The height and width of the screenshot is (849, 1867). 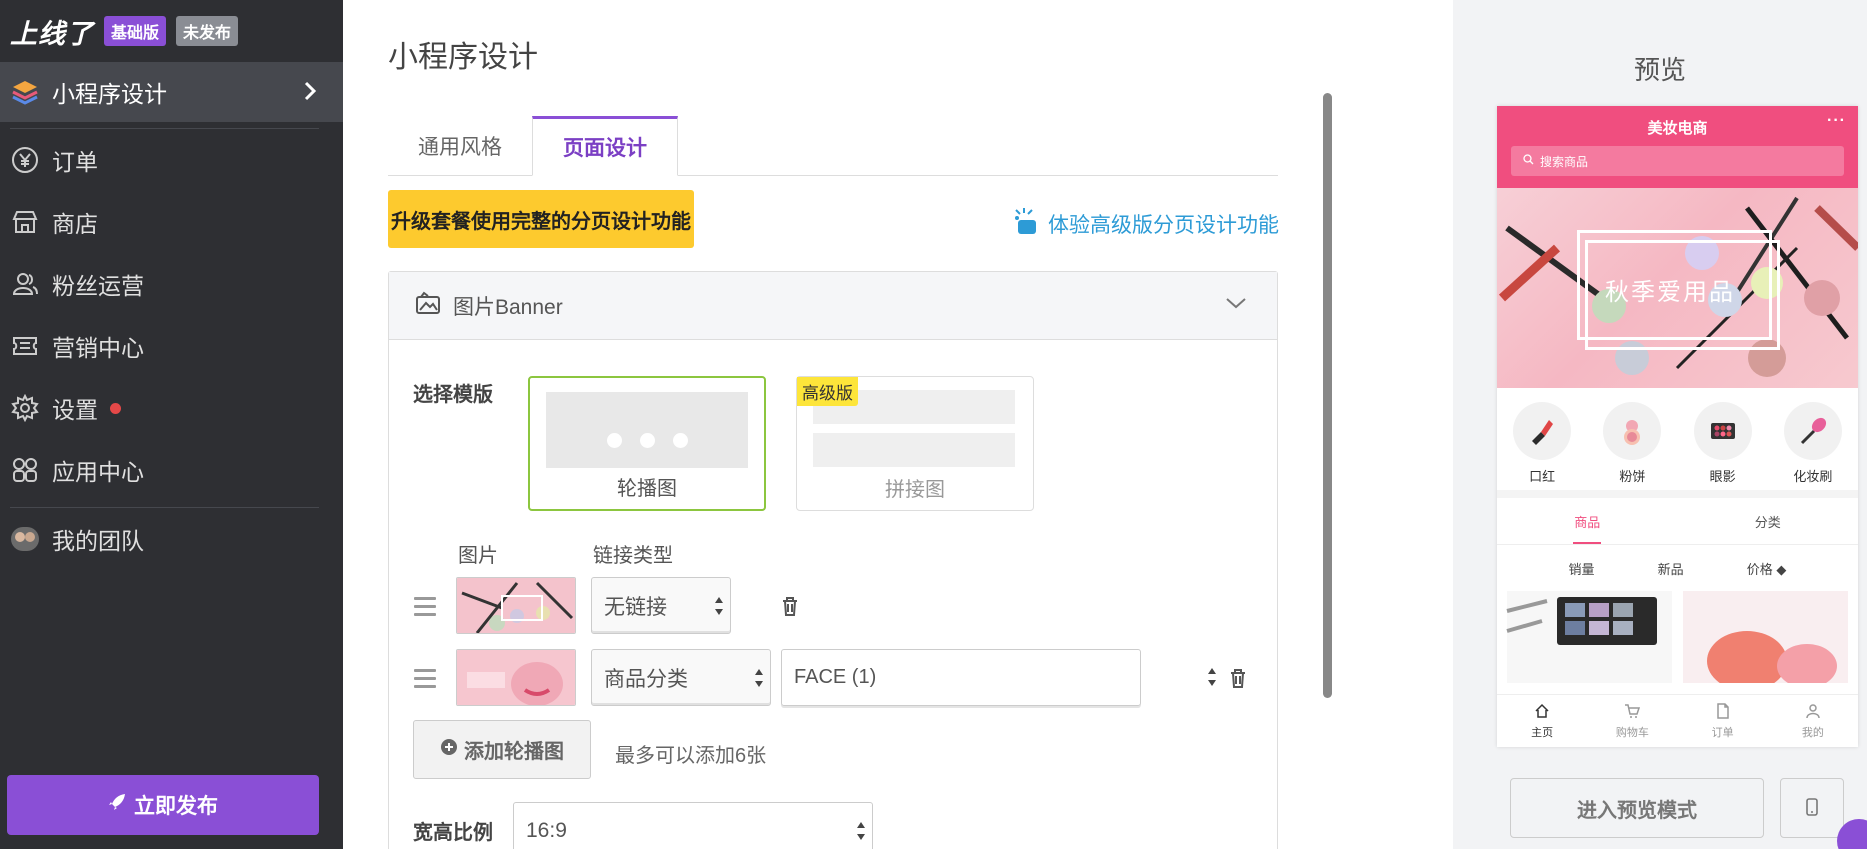 I want to click on publish-button: 立即发布, so click(x=163, y=805).